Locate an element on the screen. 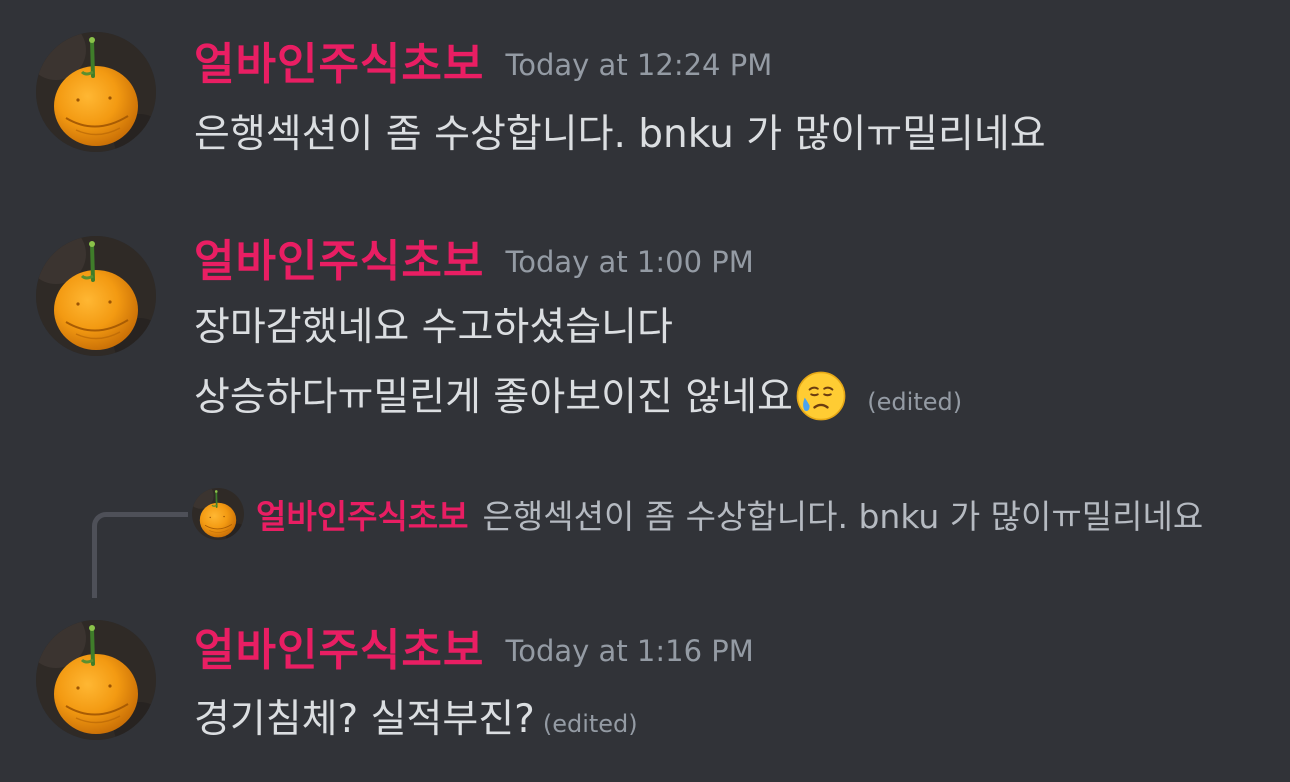 The image size is (1290, 782). message-text: 상승하다ㅠ밀린게 좋아보이진 않네요 is located at coordinates (493, 397).